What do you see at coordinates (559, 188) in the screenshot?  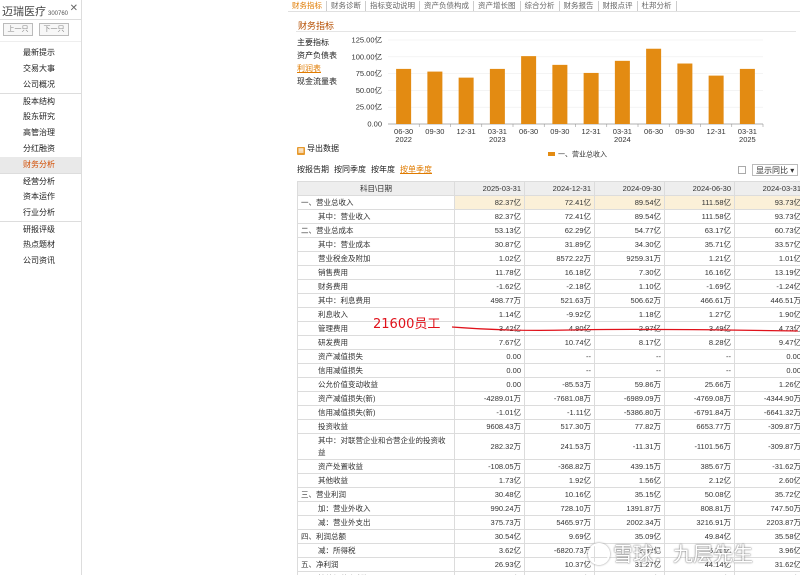 I see `table-header-cell: 2024-12-31` at bounding box center [559, 188].